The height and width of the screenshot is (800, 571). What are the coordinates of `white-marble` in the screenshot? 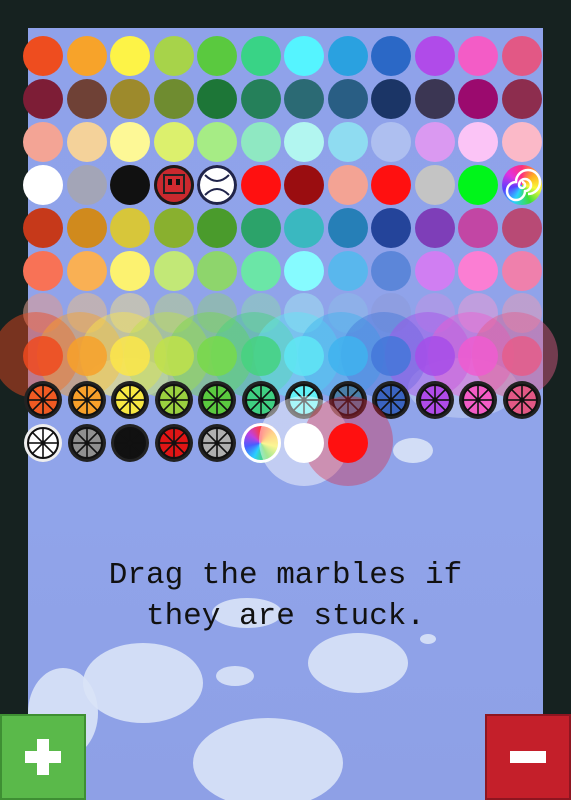 It's located at (304, 443).